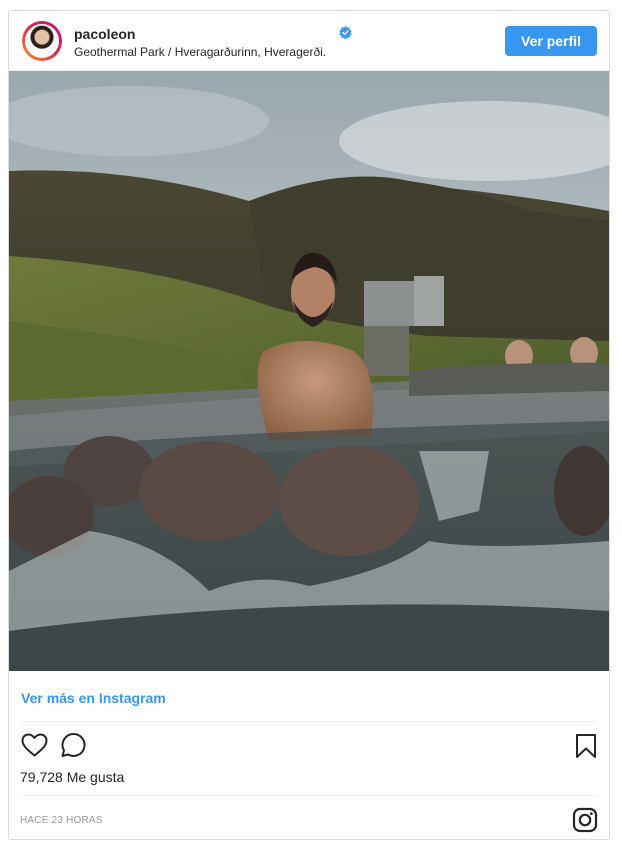 The height and width of the screenshot is (850, 622). What do you see at coordinates (551, 41) in the screenshot?
I see `view-profile-button: Ver perfil` at bounding box center [551, 41].